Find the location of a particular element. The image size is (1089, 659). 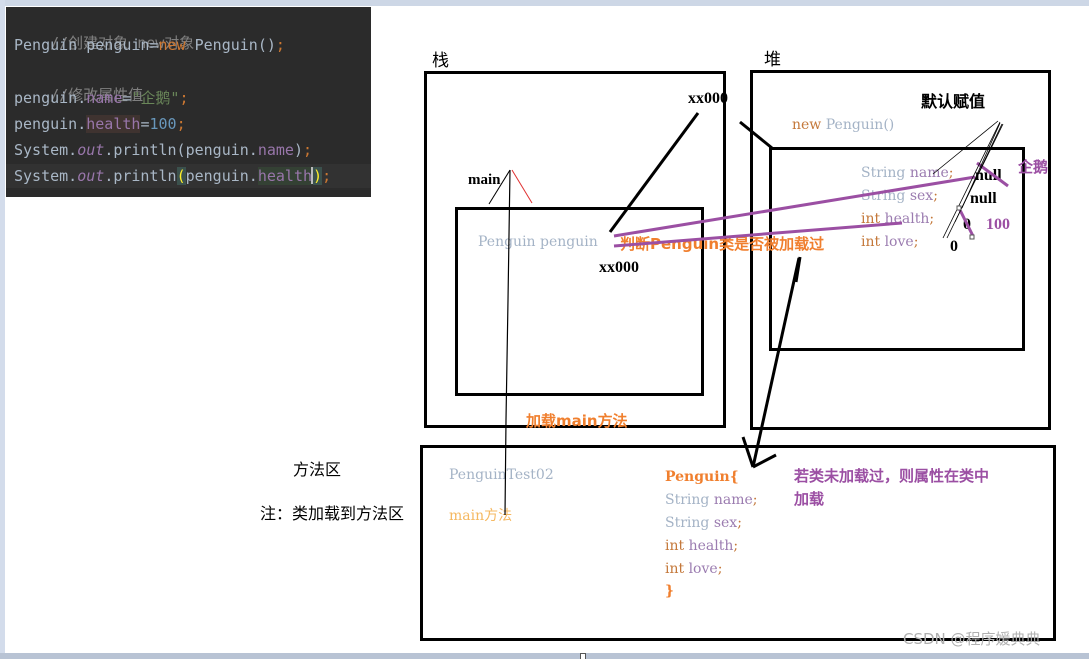

code-line-1: //创建对象 new对象 is located at coordinates (104, 29).